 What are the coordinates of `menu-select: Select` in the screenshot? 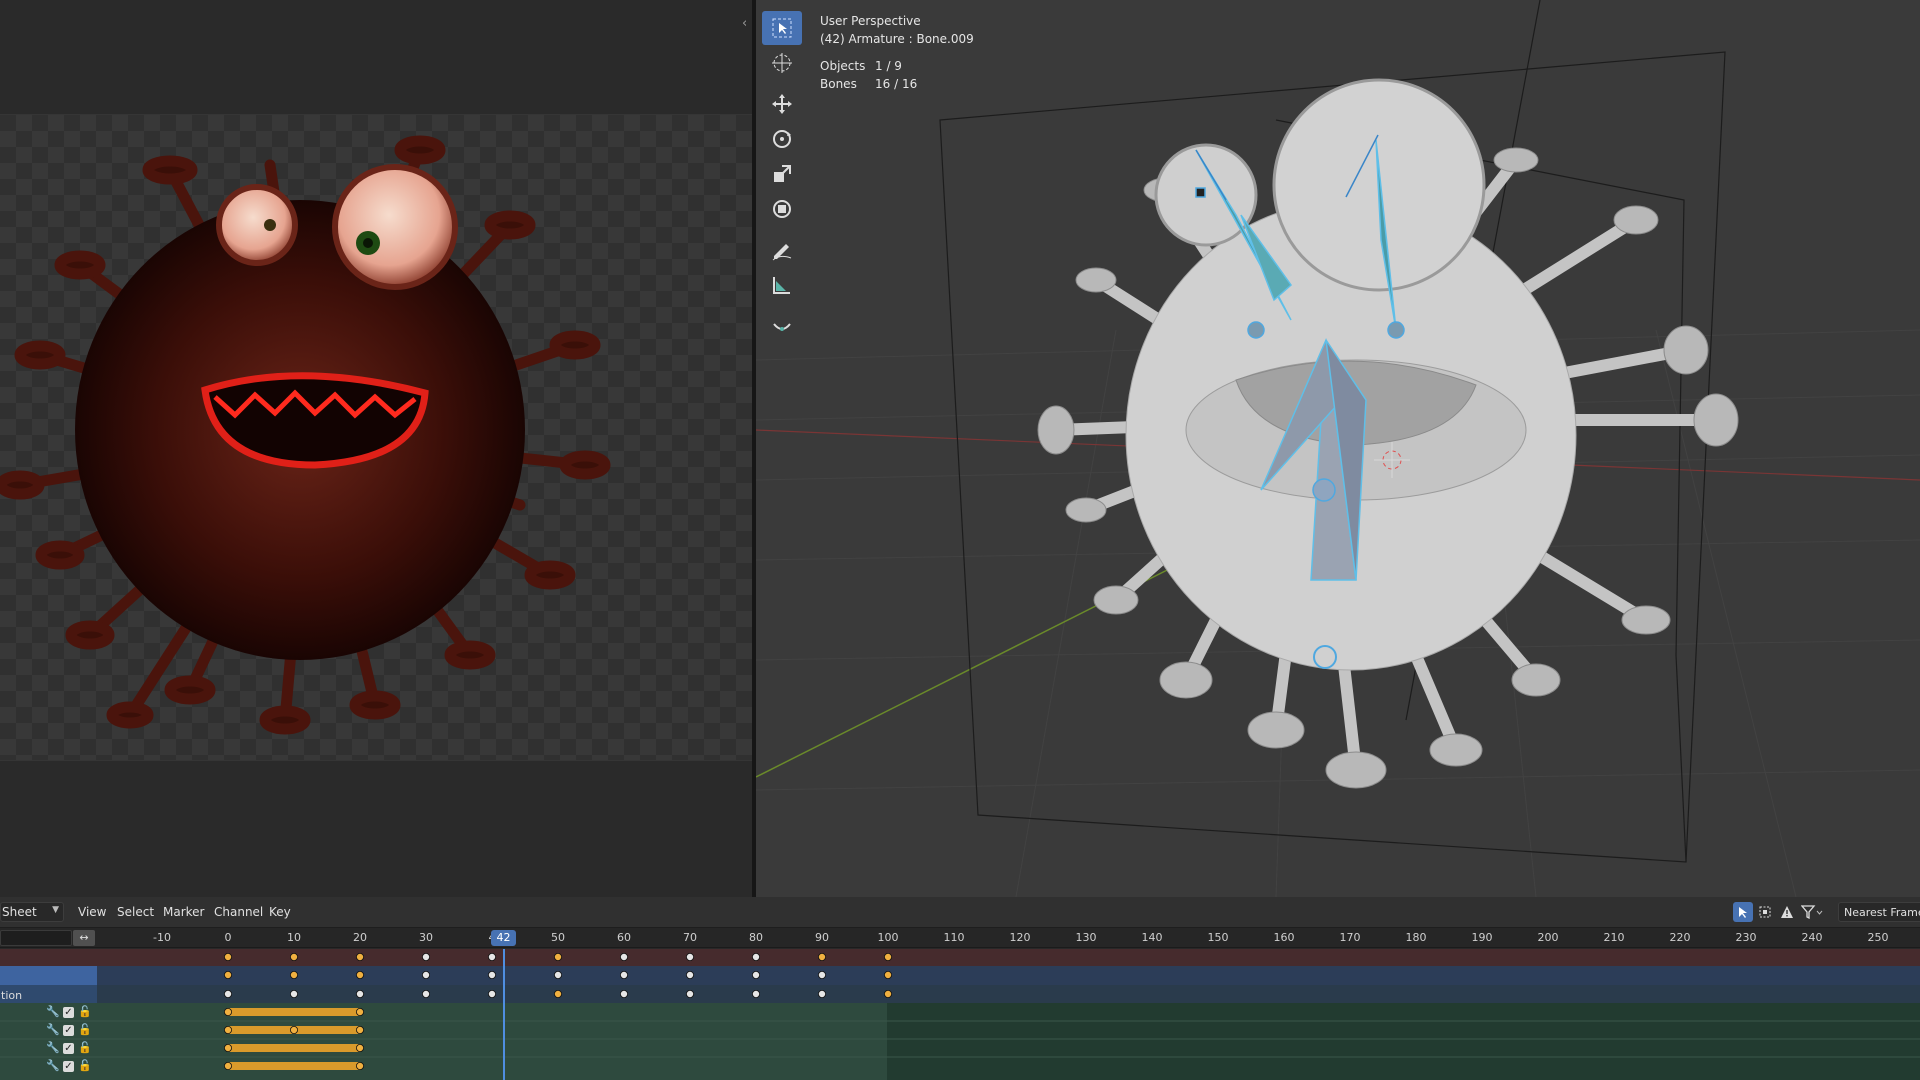 It's located at (135, 912).